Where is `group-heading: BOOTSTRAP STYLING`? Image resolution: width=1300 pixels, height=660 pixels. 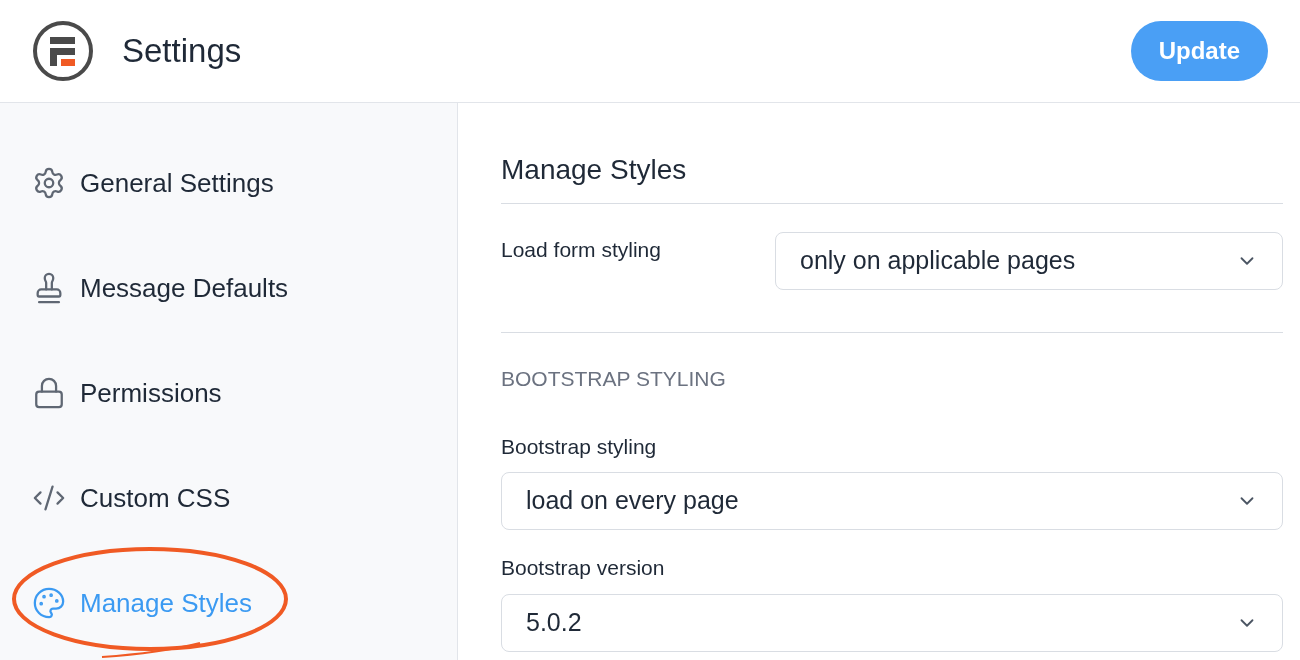 group-heading: BOOTSTRAP STYLING is located at coordinates (614, 379).